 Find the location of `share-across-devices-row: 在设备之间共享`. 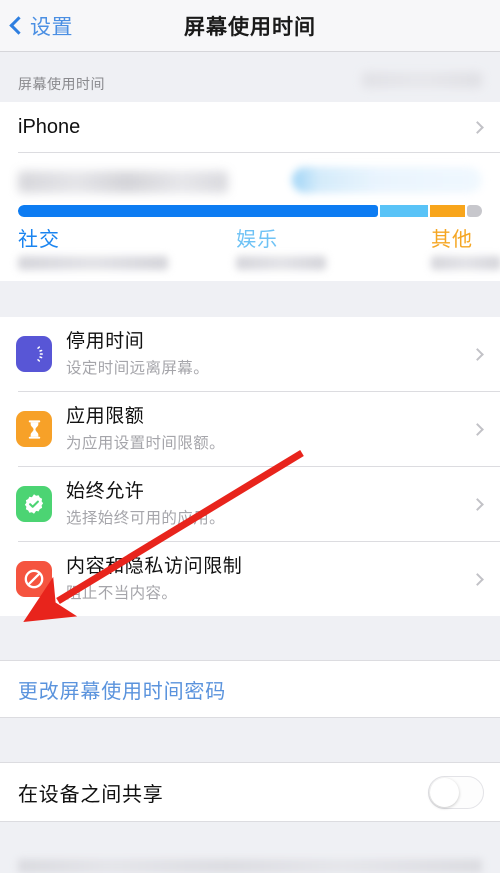

share-across-devices-row: 在设备之间共享 is located at coordinates (250, 792).